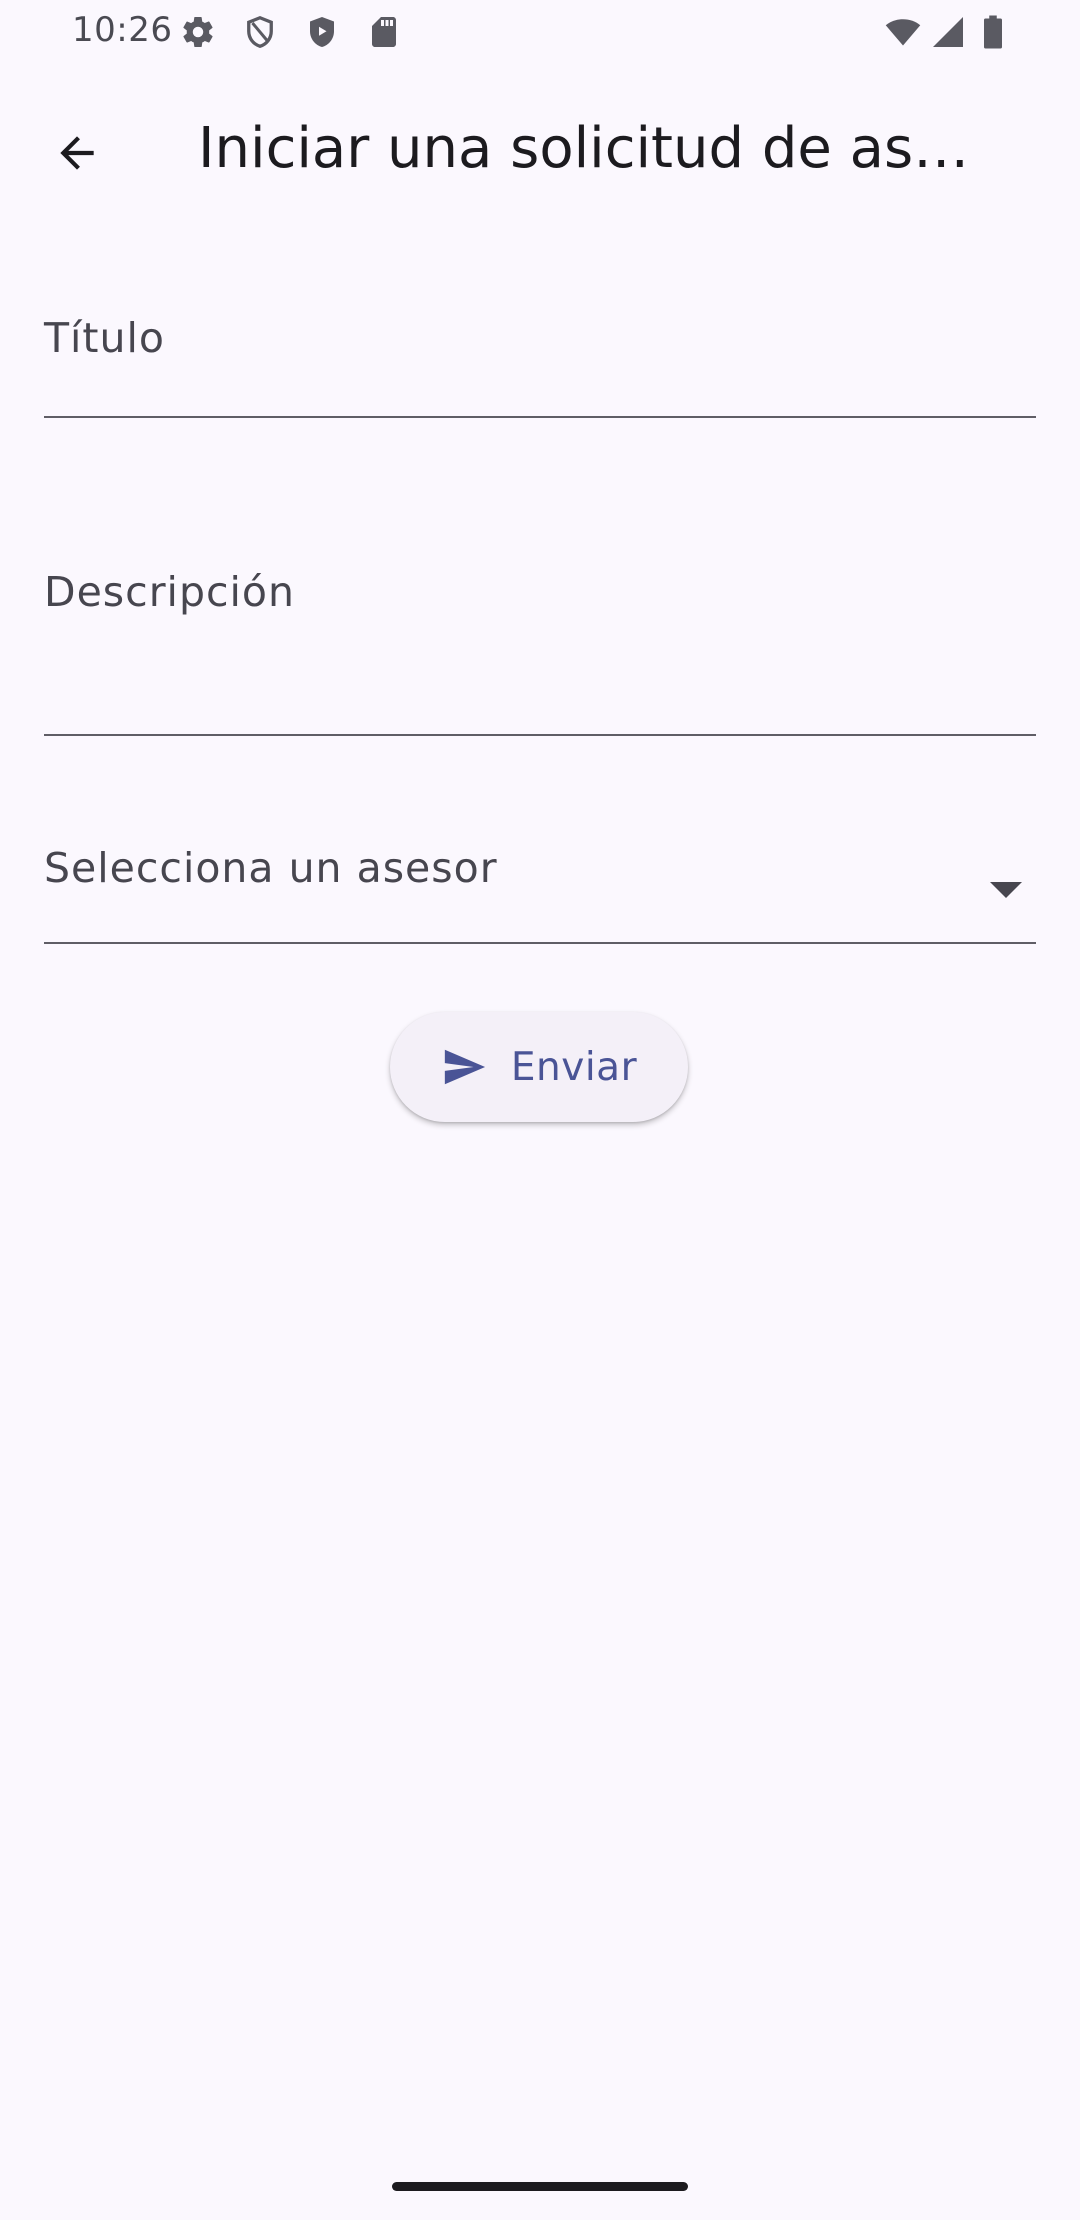  What do you see at coordinates (322, 32) in the screenshot?
I see `play-shield-icon` at bounding box center [322, 32].